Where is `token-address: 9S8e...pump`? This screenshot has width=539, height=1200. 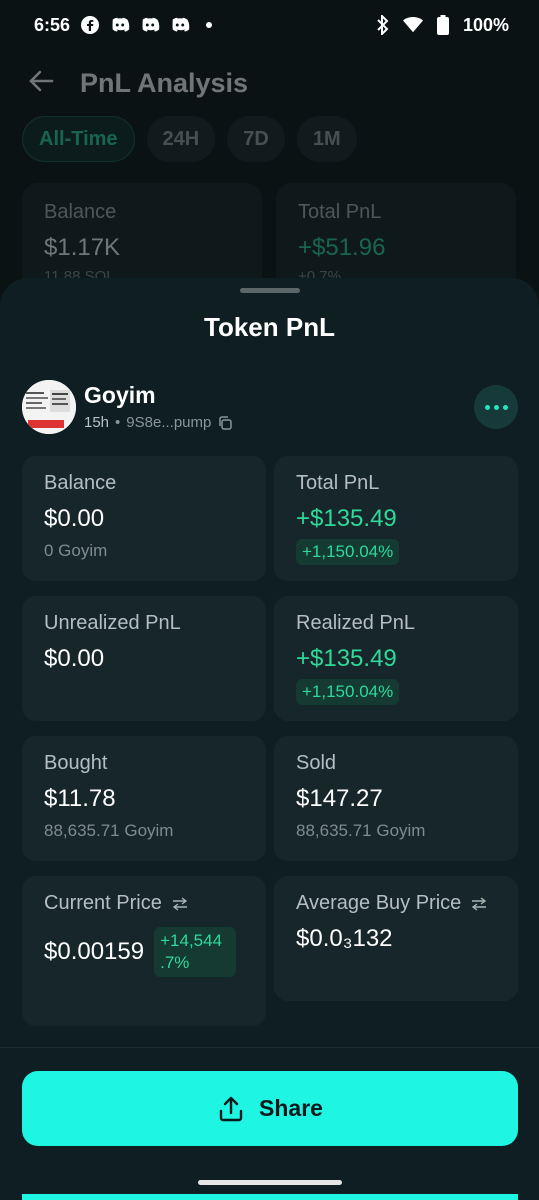 token-address: 9S8e...pump is located at coordinates (169, 422).